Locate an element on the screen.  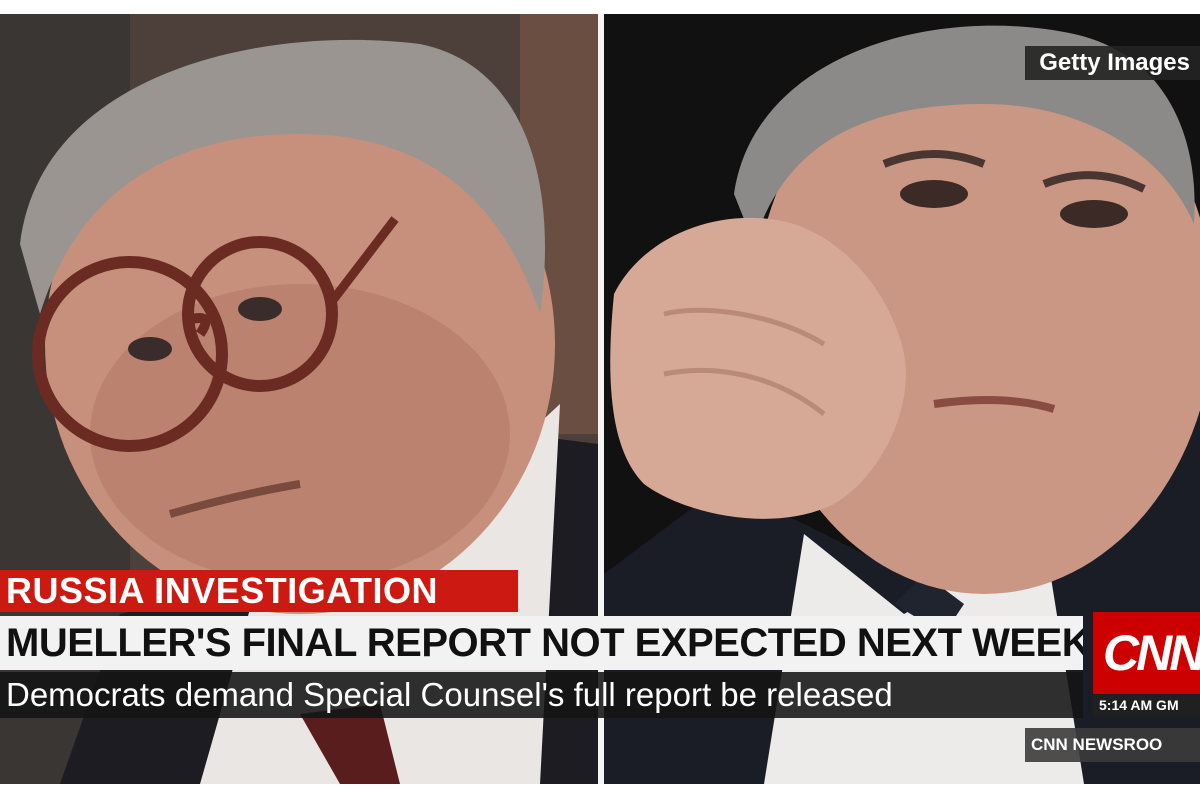
photo-credit-label: Getty Images is located at coordinates (1112, 63).